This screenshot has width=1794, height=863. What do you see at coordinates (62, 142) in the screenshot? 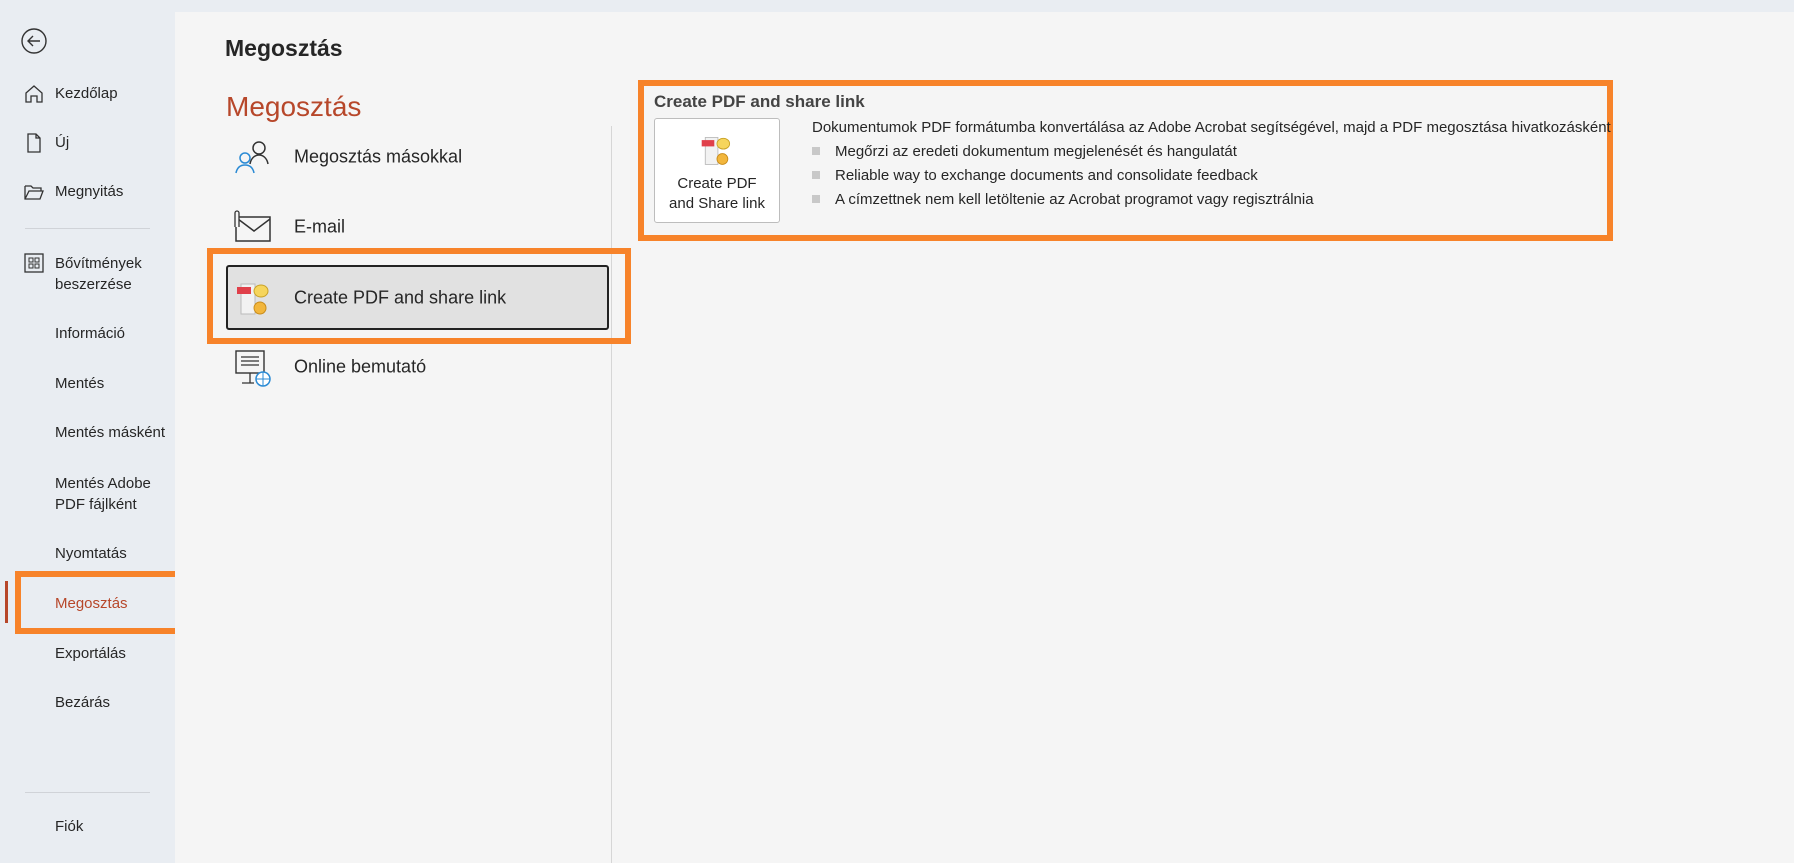
I see `sidebar-label: Új` at bounding box center [62, 142].